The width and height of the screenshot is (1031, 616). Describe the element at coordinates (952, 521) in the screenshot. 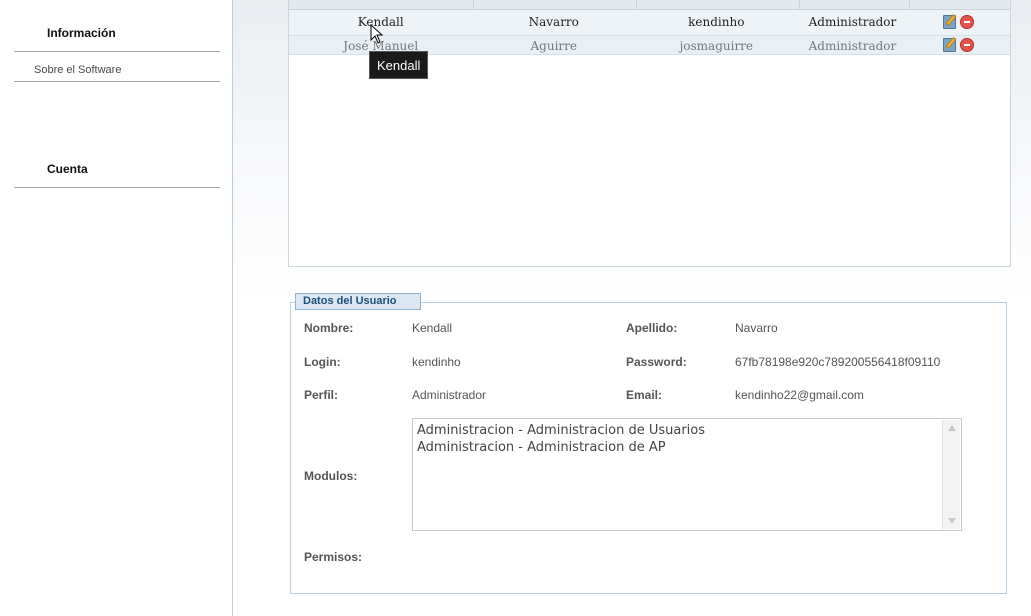

I see `scroll-down-icon` at that location.